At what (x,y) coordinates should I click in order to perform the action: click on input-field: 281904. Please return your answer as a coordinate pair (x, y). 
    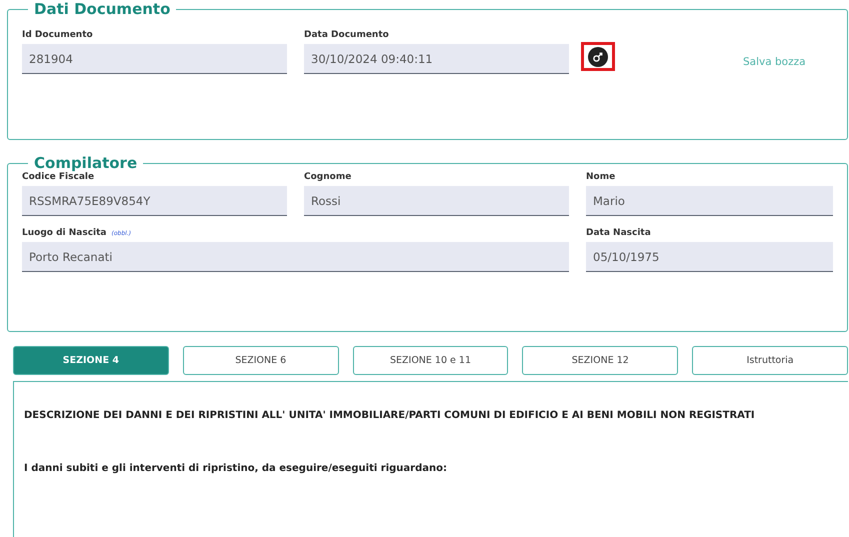
    Looking at the image, I should click on (154, 59).